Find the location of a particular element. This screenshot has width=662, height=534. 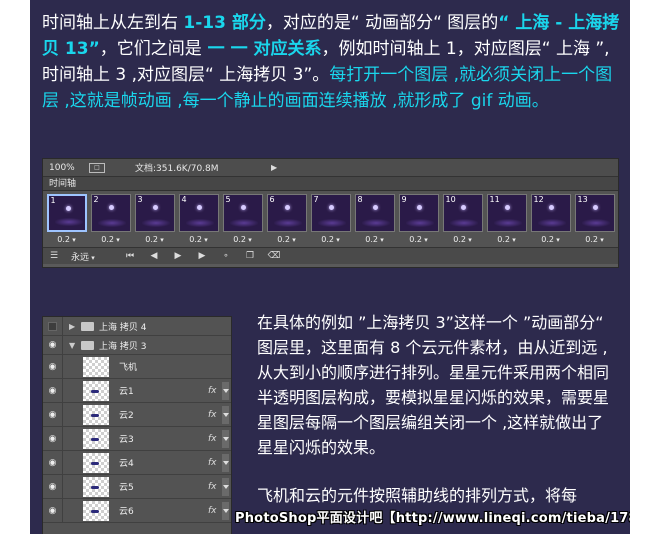

layer-name: 上海 拷贝 4 is located at coordinates (123, 327).